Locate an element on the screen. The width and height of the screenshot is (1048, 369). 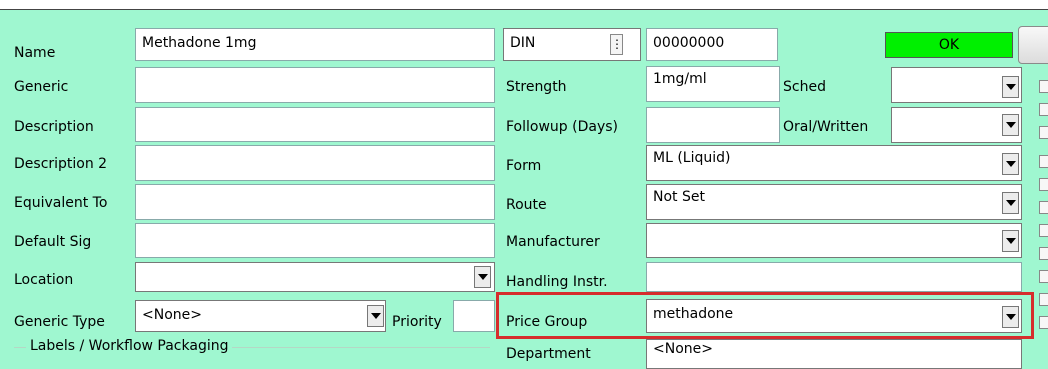
form-select: ML (Liquid) is located at coordinates (834, 163).